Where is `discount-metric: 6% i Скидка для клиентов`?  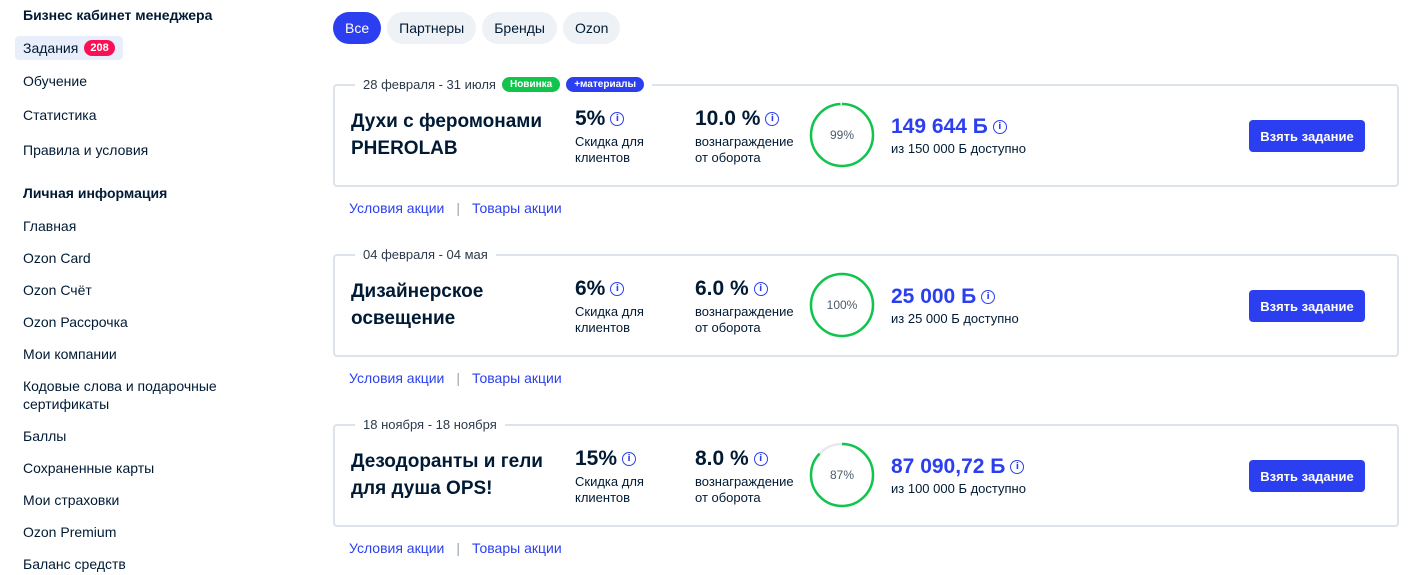
discount-metric: 6% i Скидка для клиентов is located at coordinates (620, 306).